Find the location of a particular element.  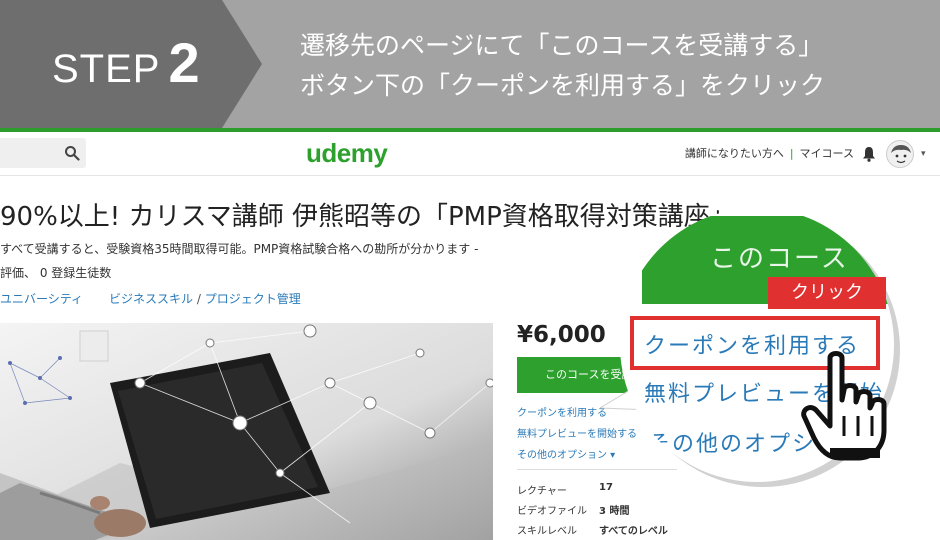

click-badge: クリック is located at coordinates (827, 293).